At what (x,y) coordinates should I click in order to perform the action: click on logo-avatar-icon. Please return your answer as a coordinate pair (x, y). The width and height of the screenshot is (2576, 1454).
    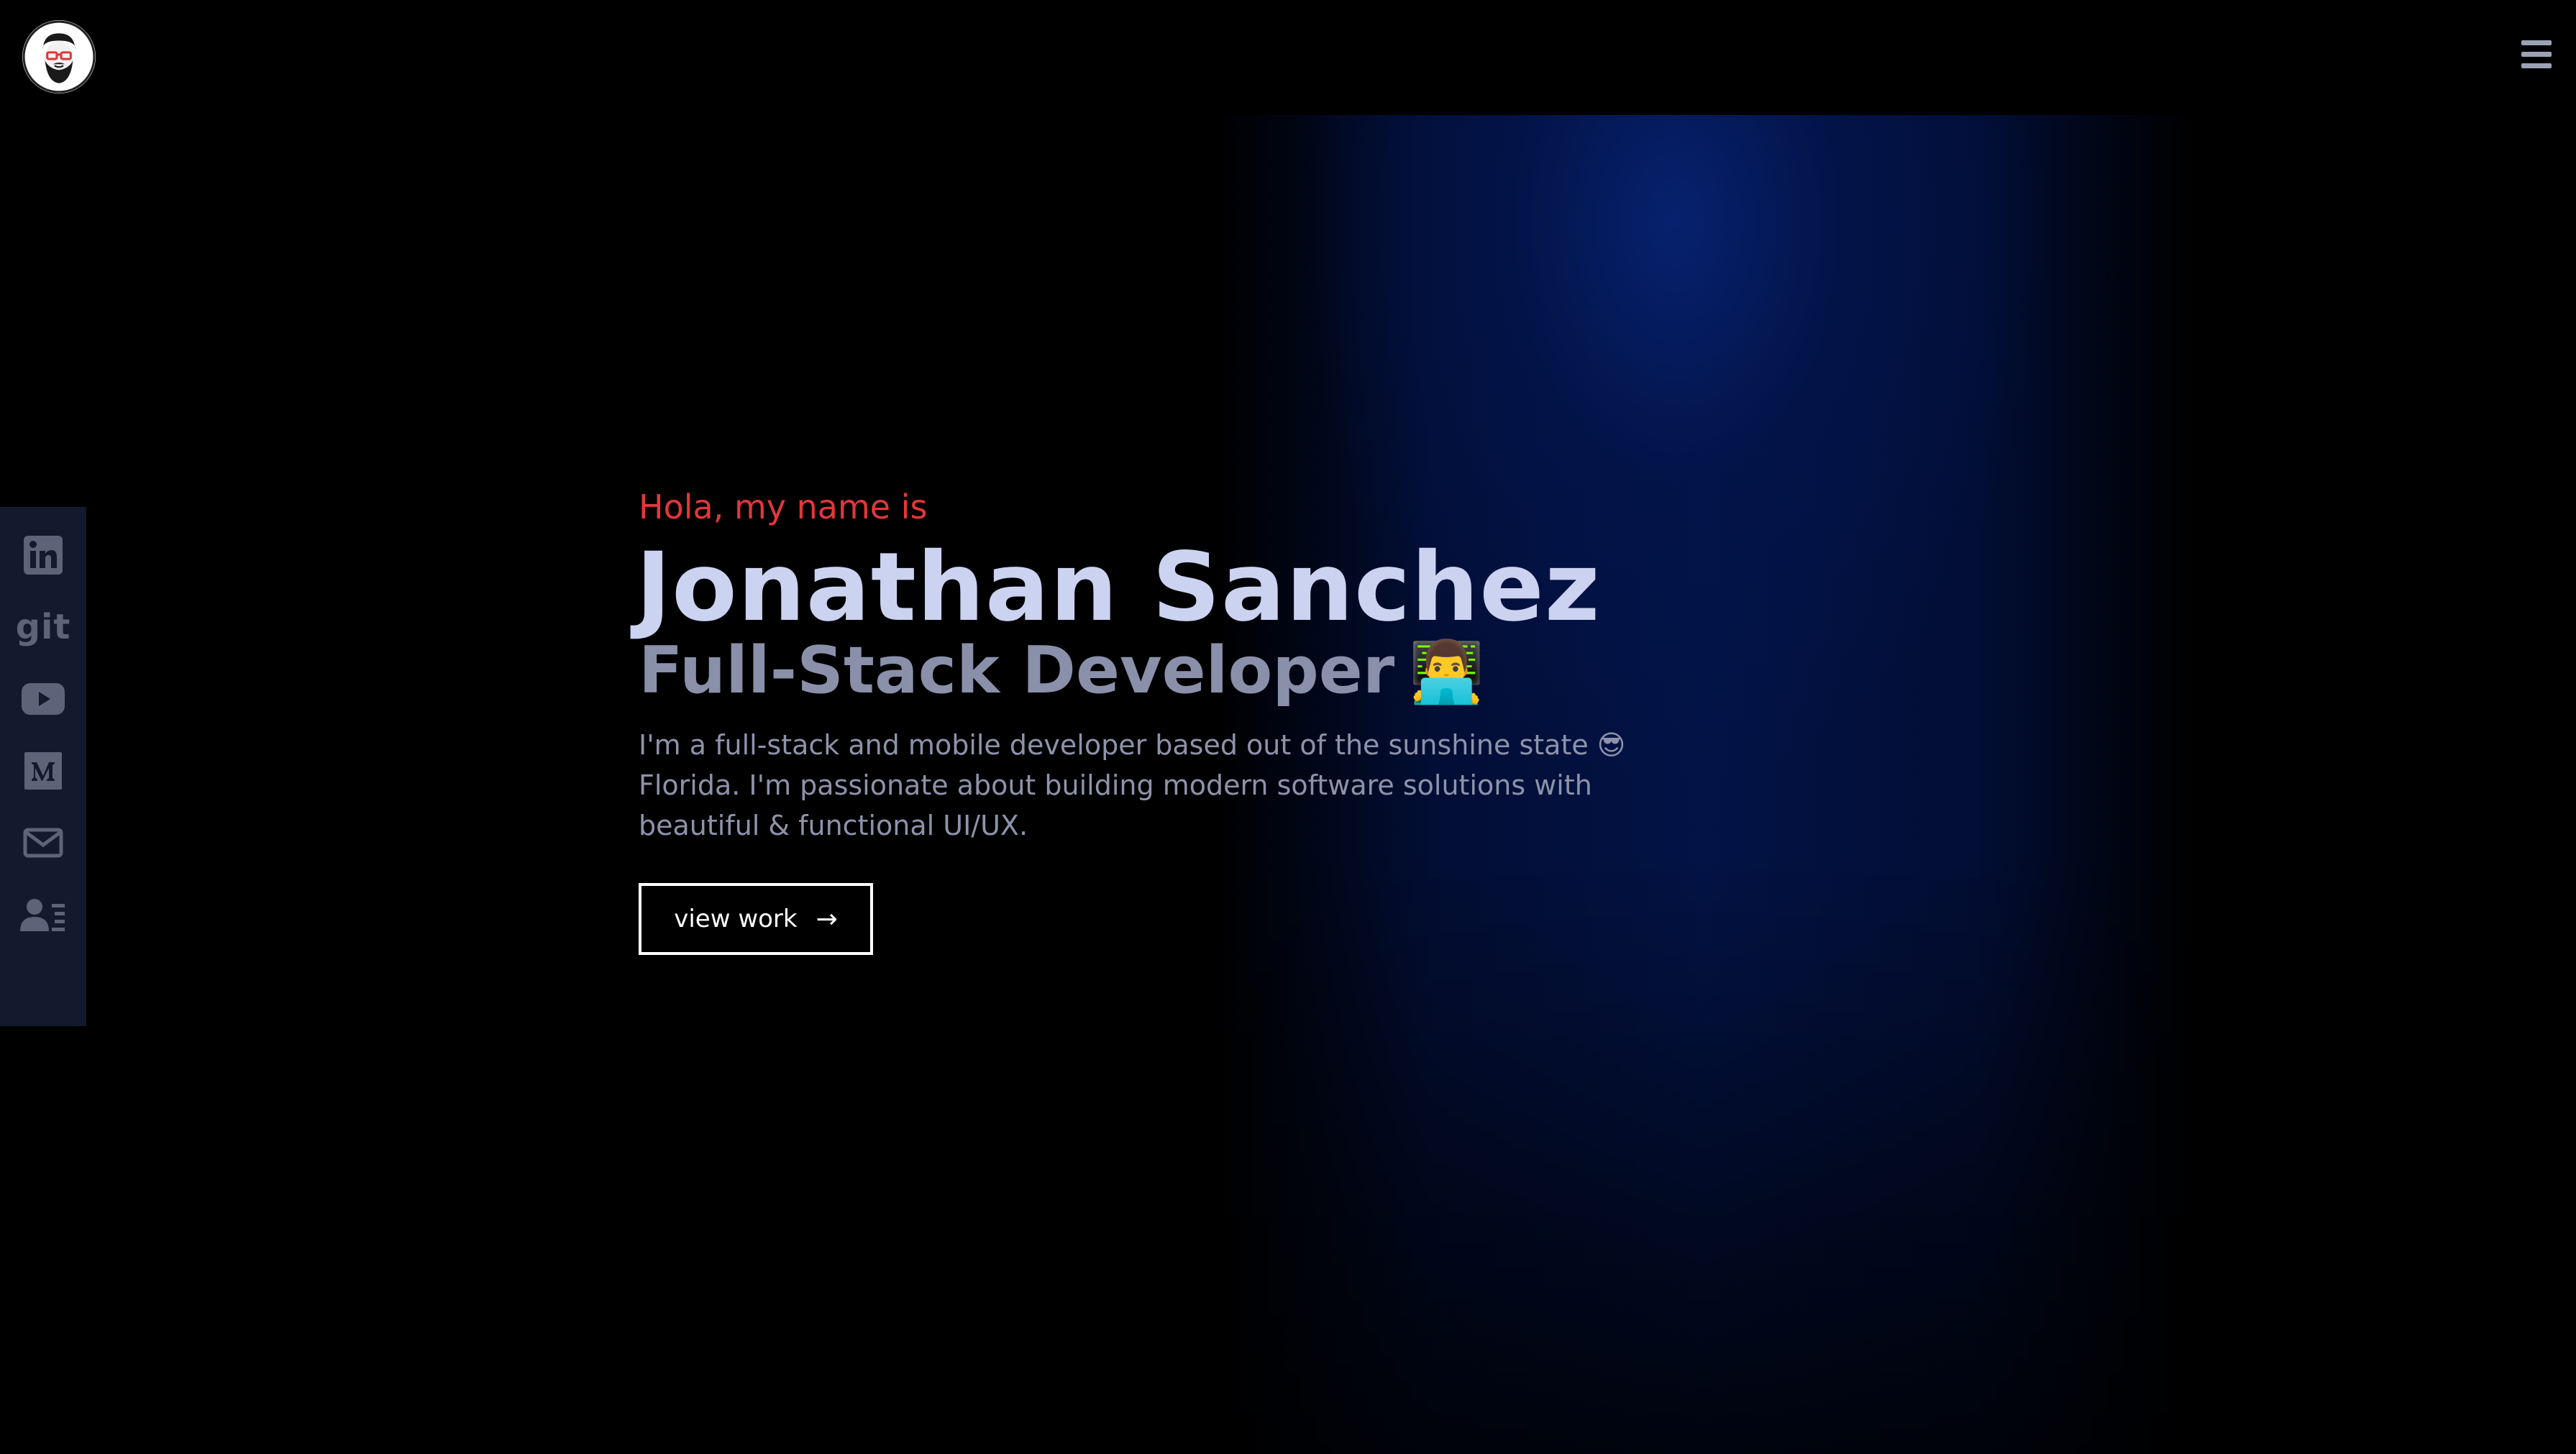
    Looking at the image, I should click on (59, 57).